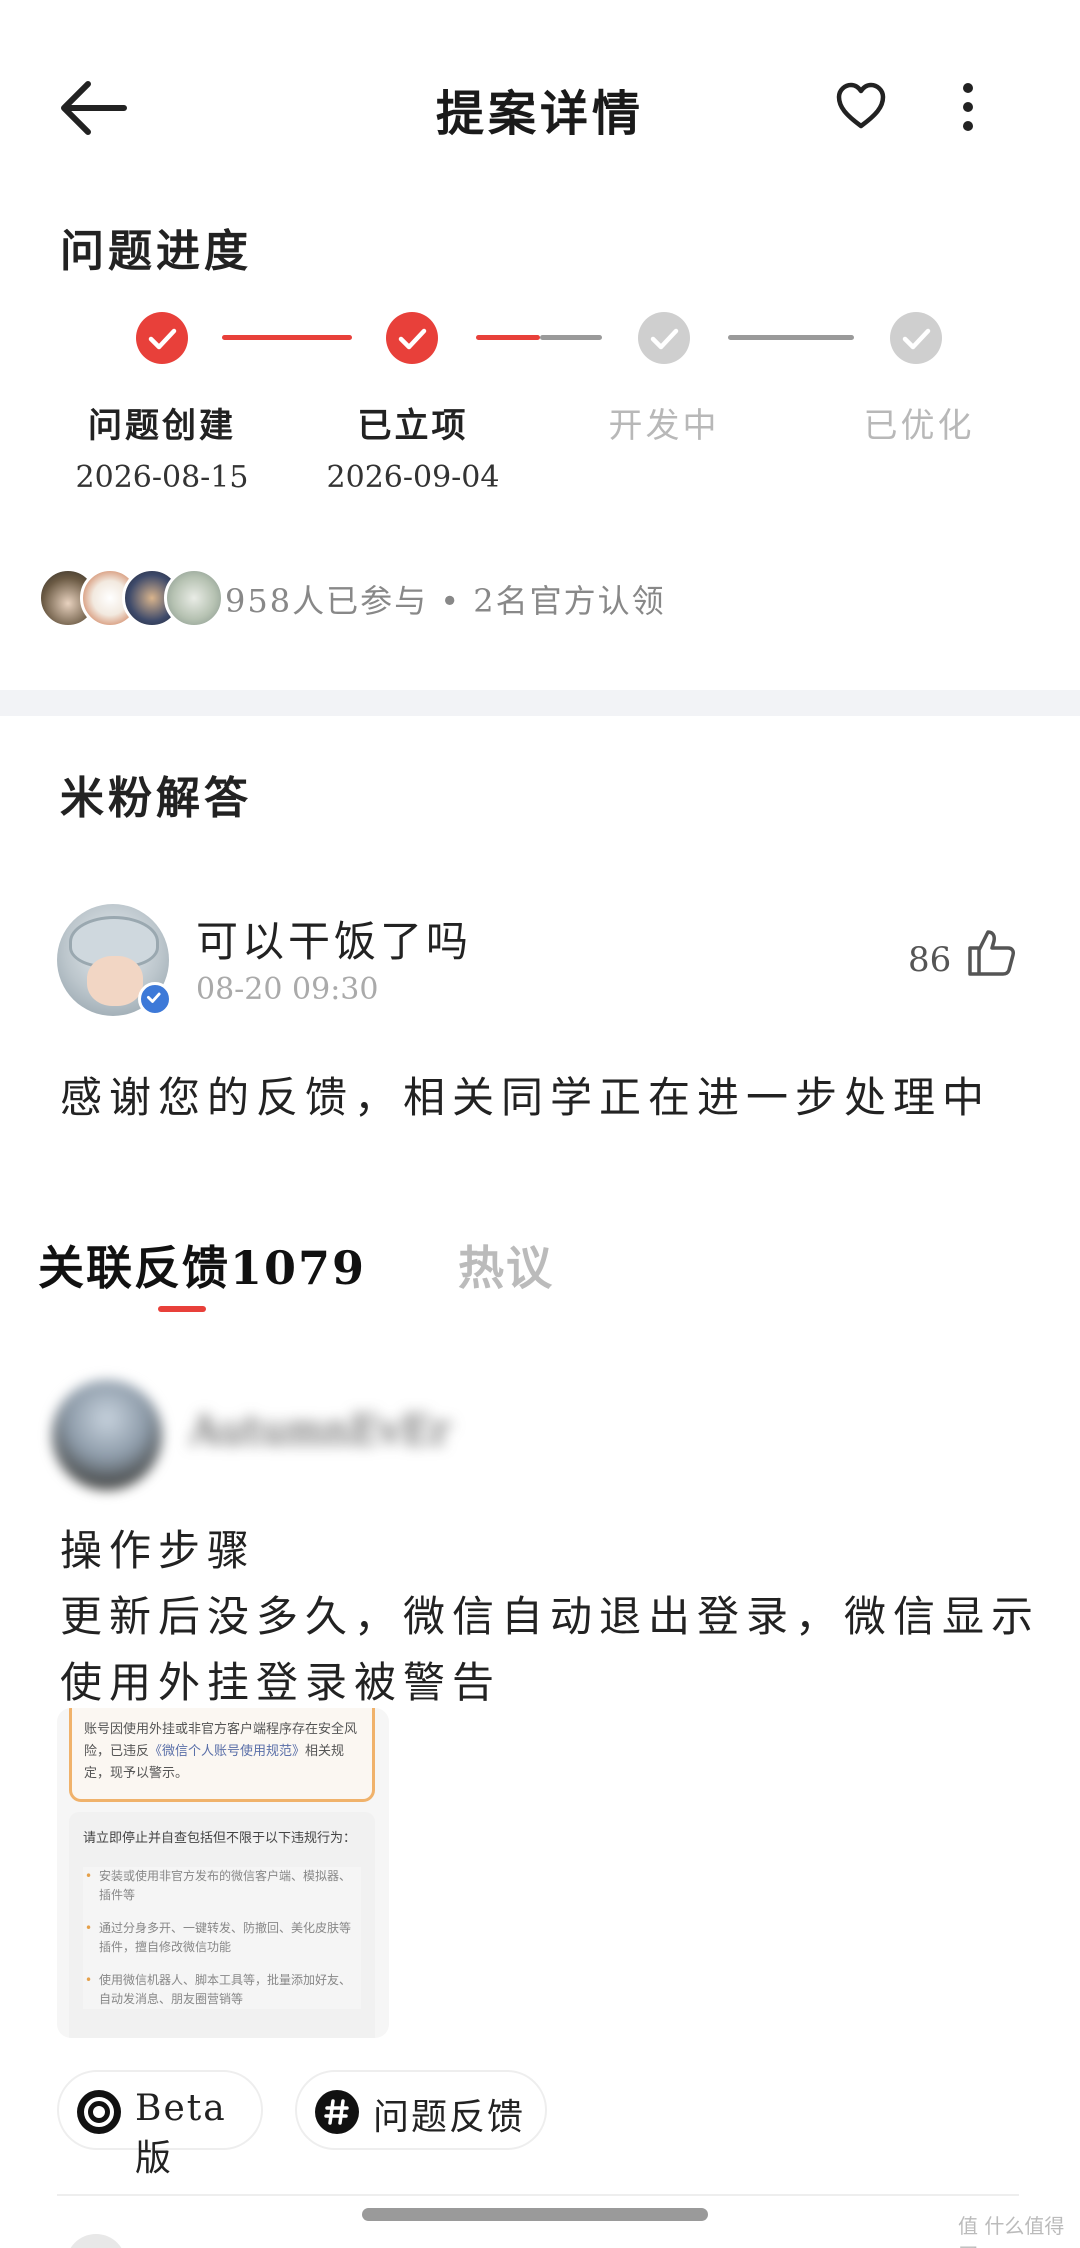 The image size is (1080, 2248). I want to click on hashtag-icon, so click(337, 2112).